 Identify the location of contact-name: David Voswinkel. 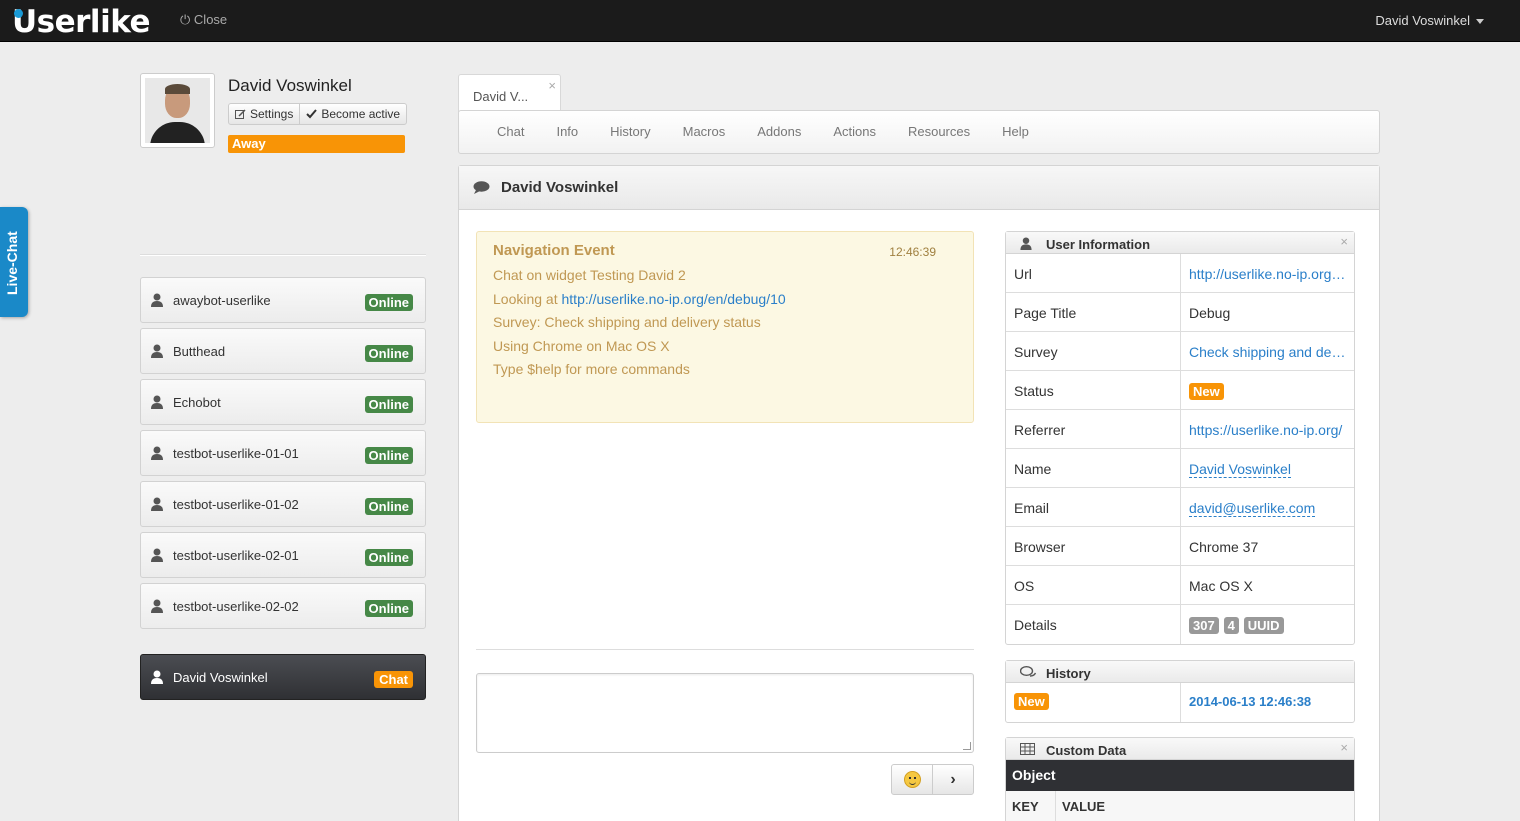
(220, 677).